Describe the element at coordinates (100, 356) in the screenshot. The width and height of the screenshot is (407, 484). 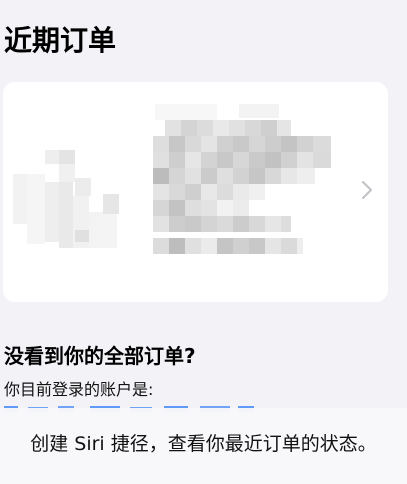
I see `missing-orders-heading: 没看到你的全部订单?` at that location.